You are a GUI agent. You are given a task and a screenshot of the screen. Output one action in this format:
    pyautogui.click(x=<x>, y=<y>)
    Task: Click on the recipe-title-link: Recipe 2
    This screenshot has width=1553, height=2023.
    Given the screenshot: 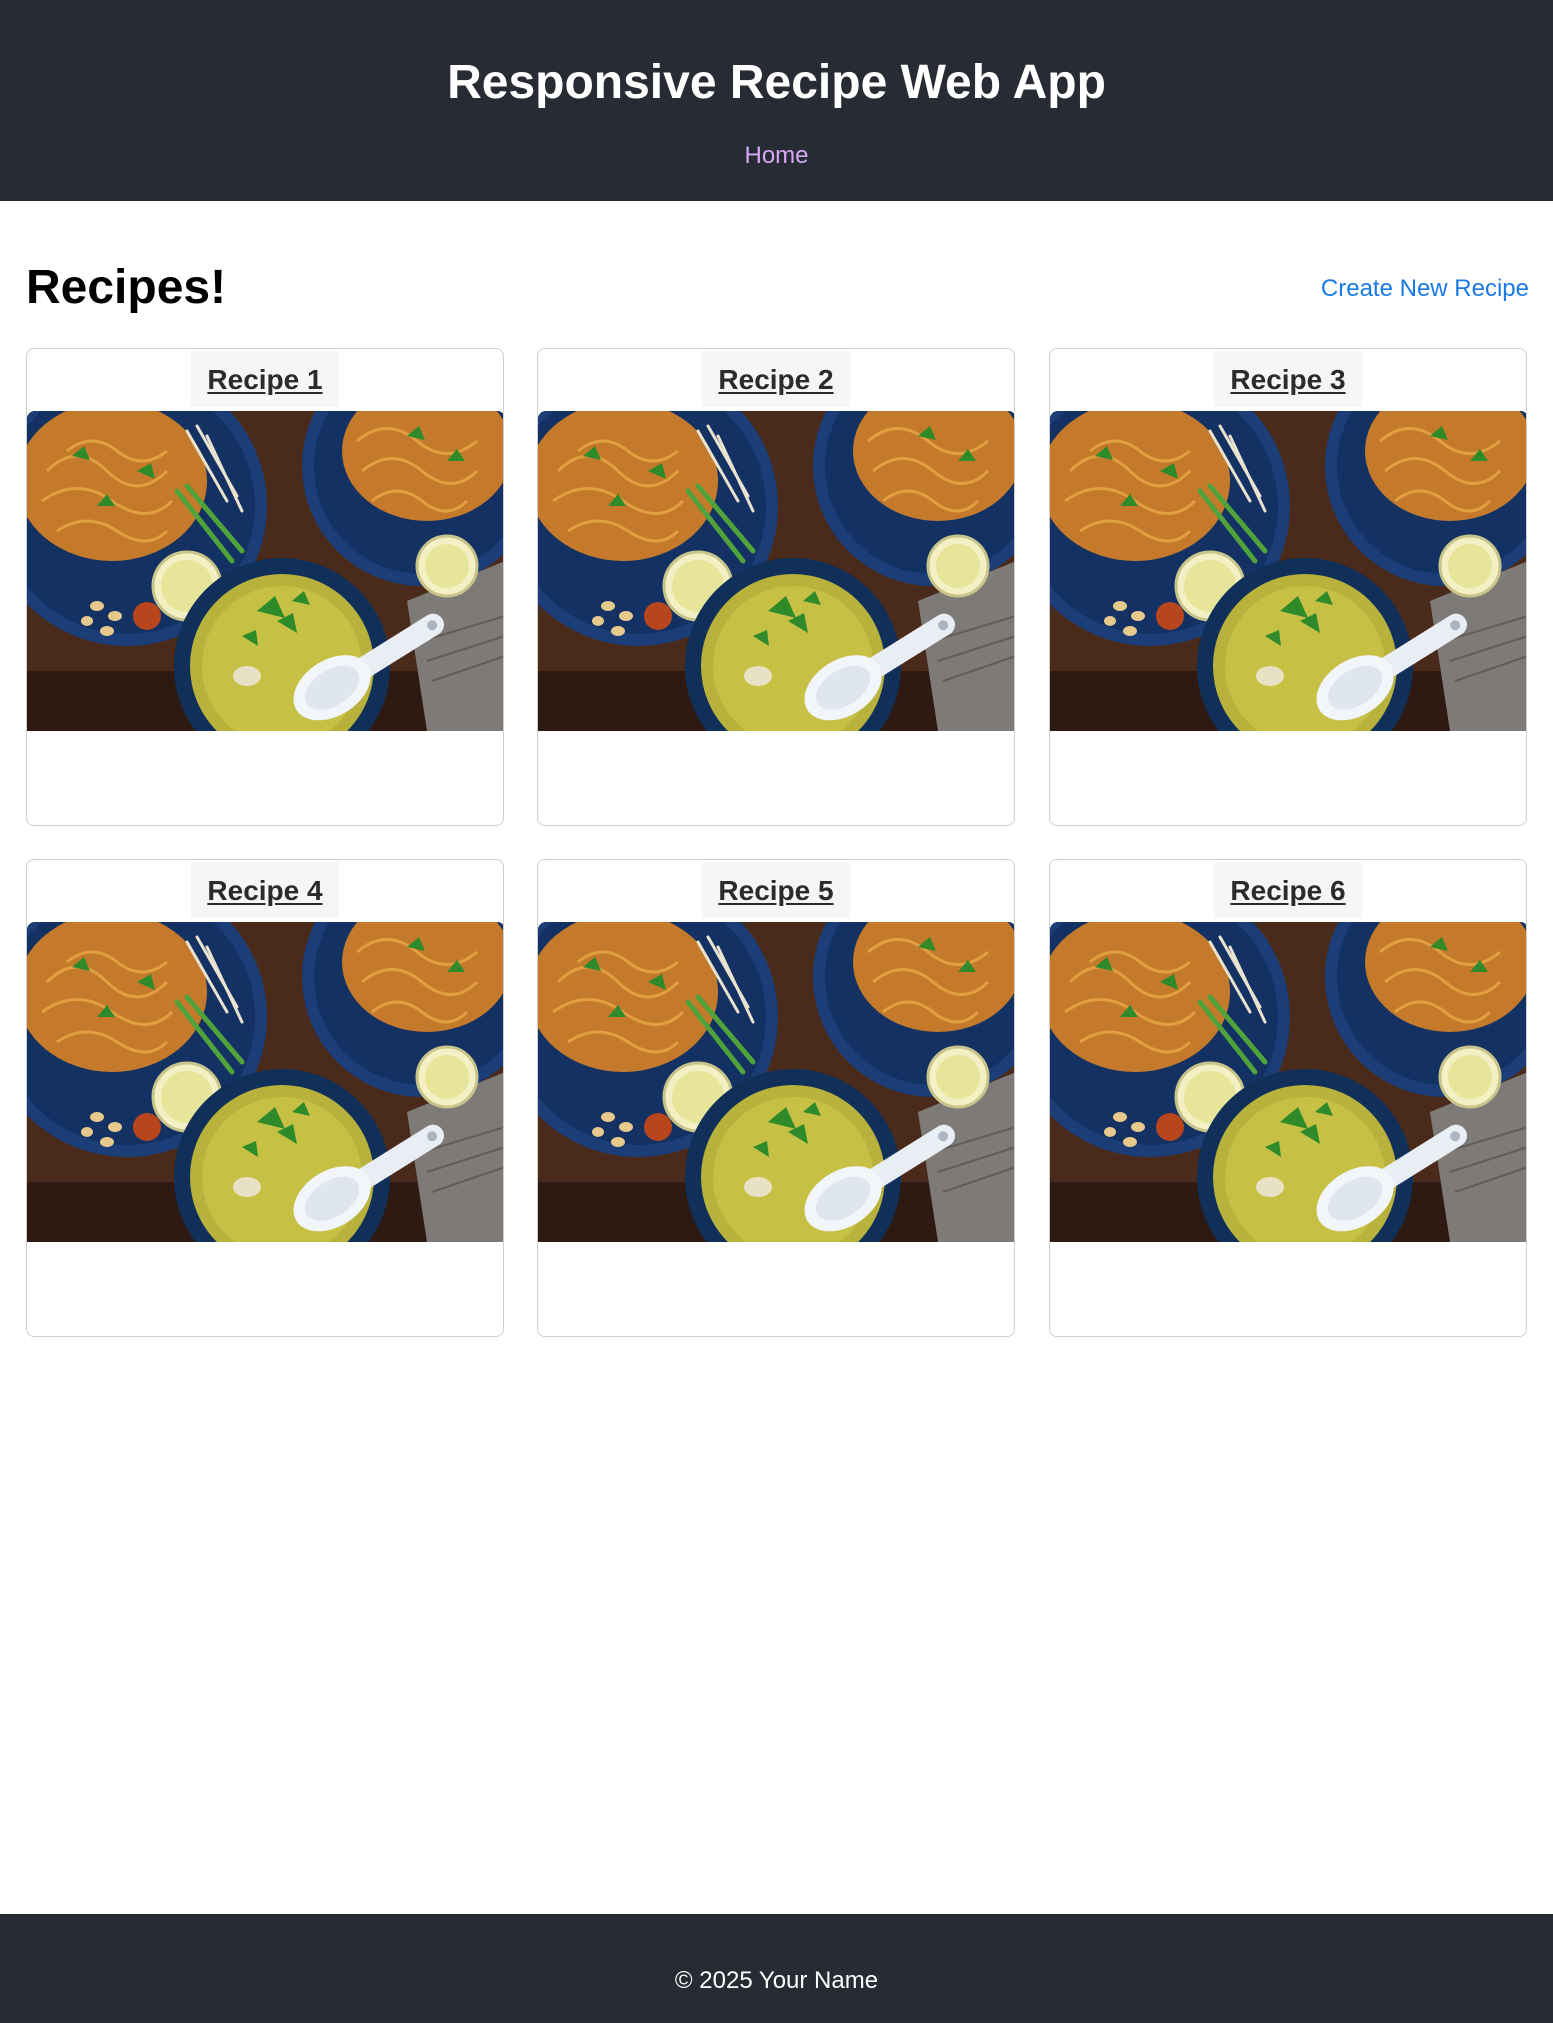 What is the action you would take?
    pyautogui.click(x=776, y=379)
    